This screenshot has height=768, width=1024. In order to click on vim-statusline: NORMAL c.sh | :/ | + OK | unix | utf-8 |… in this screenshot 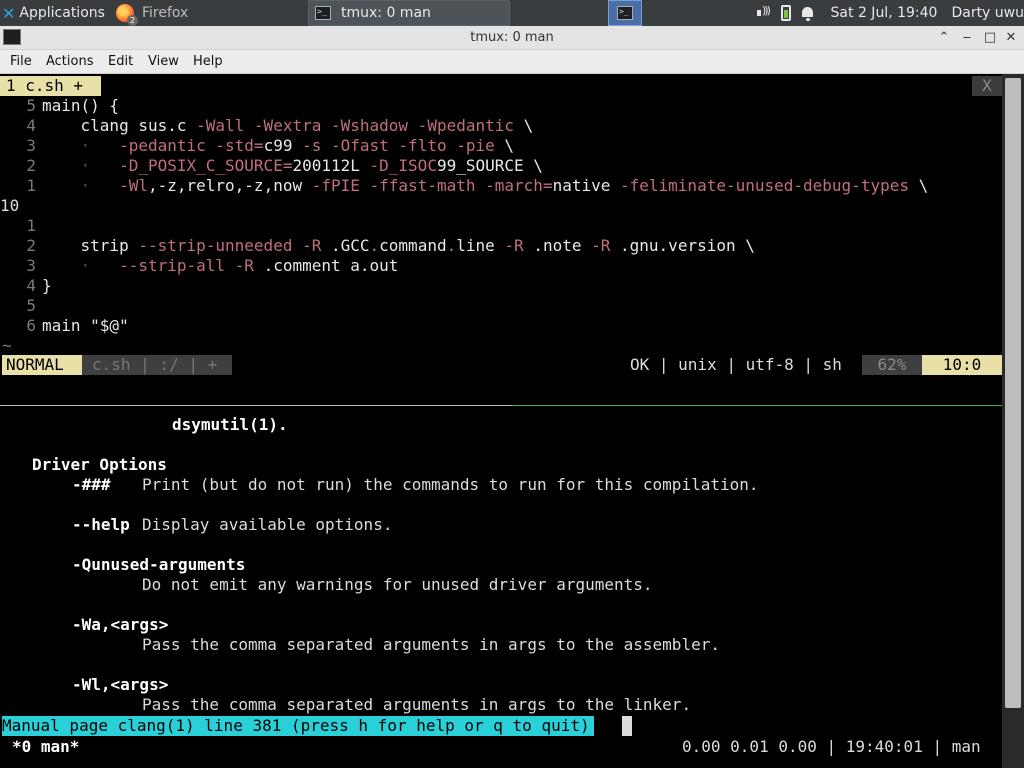, I will do `click(502, 365)`.